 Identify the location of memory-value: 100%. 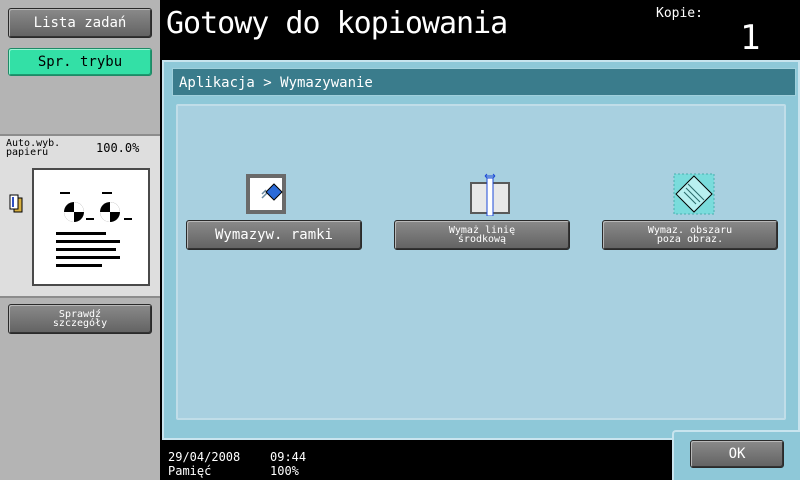
(284, 471).